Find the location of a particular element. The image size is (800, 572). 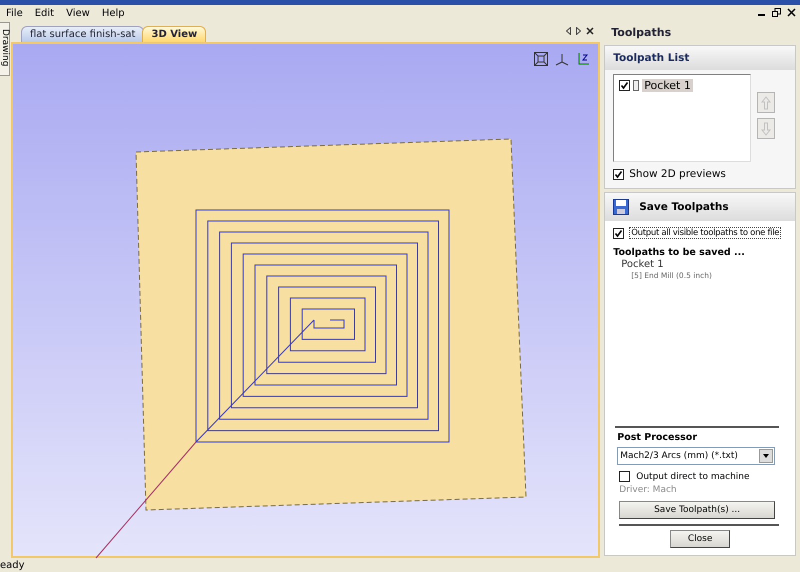

checkbox-label: Output all visible toolpaths to one file is located at coordinates (705, 233).